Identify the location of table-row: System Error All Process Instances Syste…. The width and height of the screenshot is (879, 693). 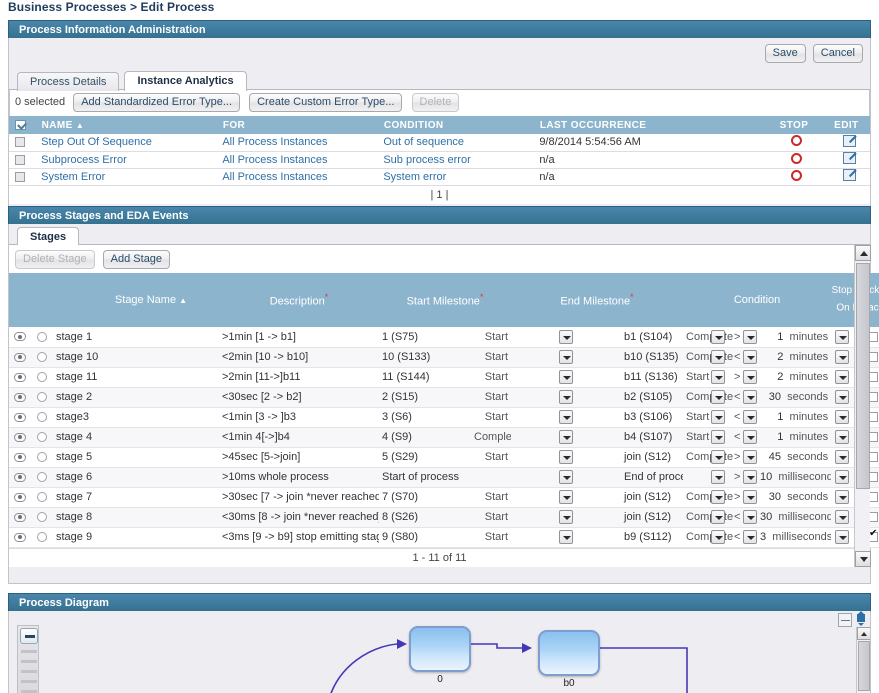
(439, 177).